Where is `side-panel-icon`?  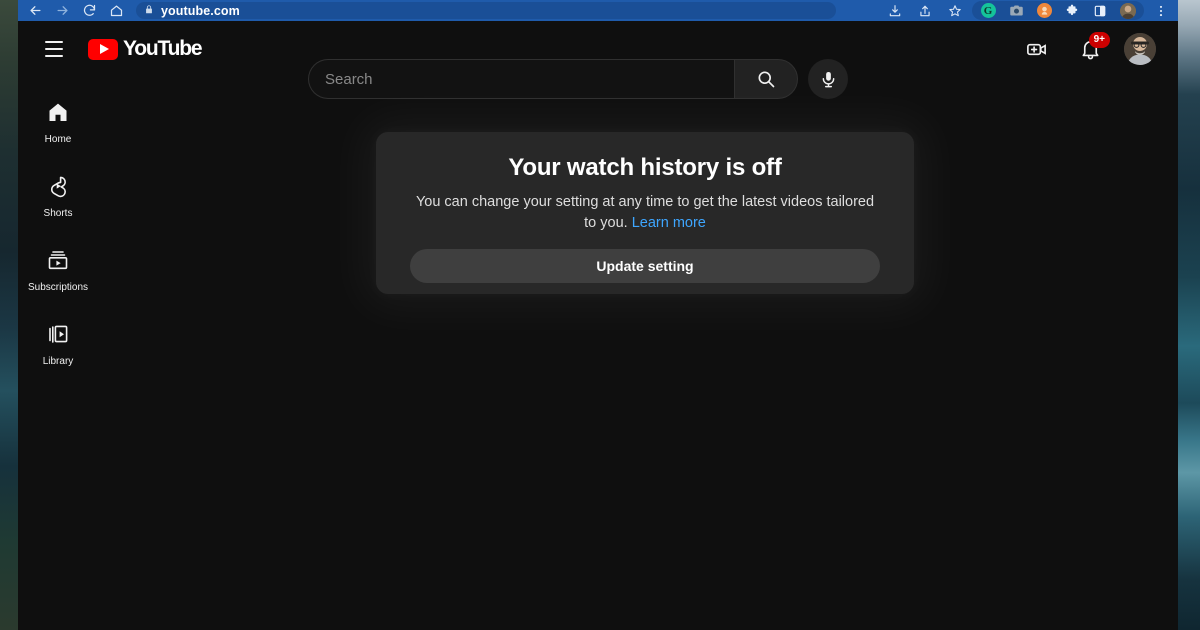 side-panel-icon is located at coordinates (1100, 10).